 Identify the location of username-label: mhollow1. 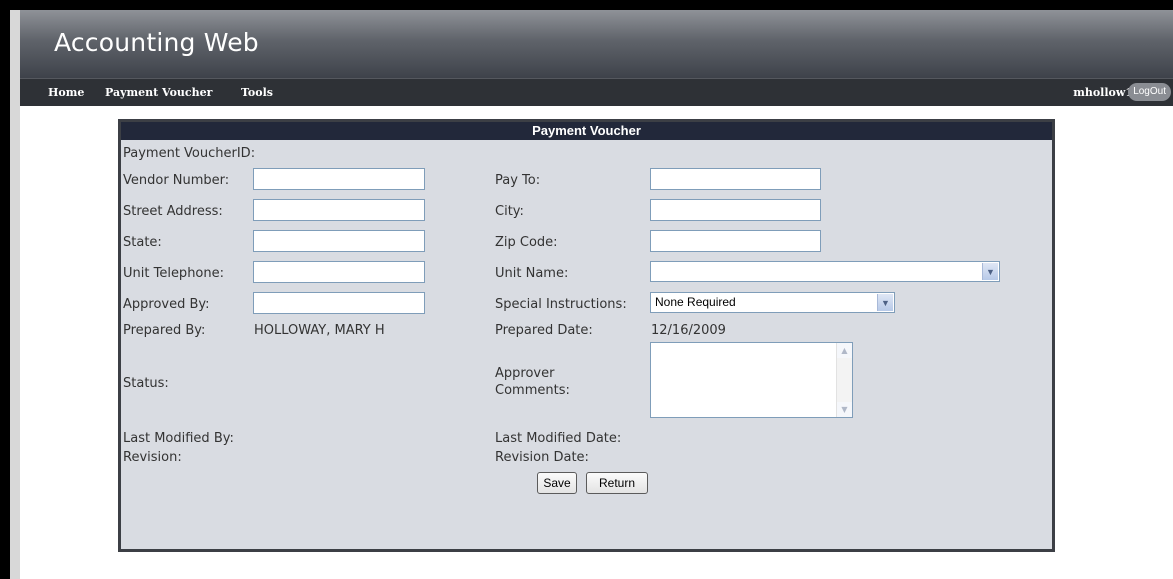
(1103, 92).